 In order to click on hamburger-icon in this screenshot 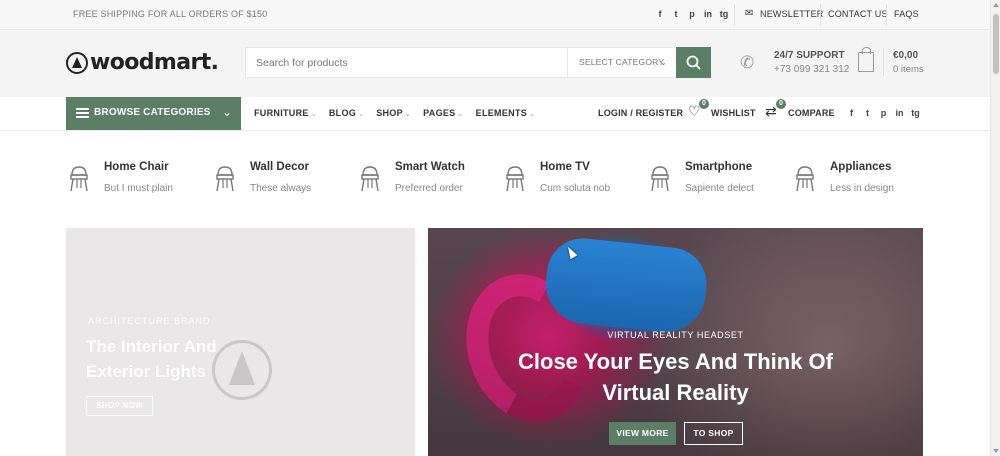, I will do `click(82, 113)`.